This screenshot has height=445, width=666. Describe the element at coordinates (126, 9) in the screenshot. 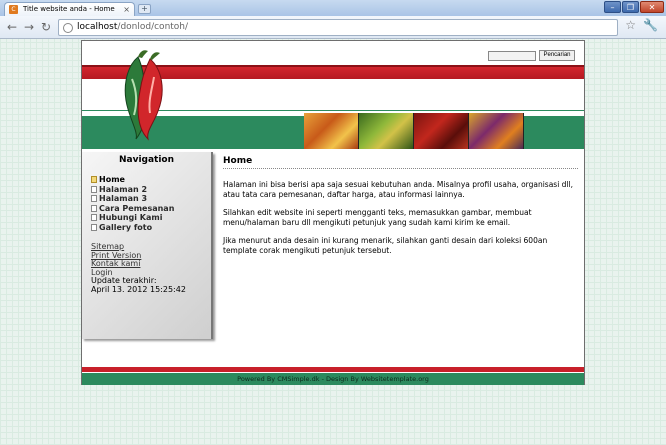

I see `tab-close-icon: ×` at that location.